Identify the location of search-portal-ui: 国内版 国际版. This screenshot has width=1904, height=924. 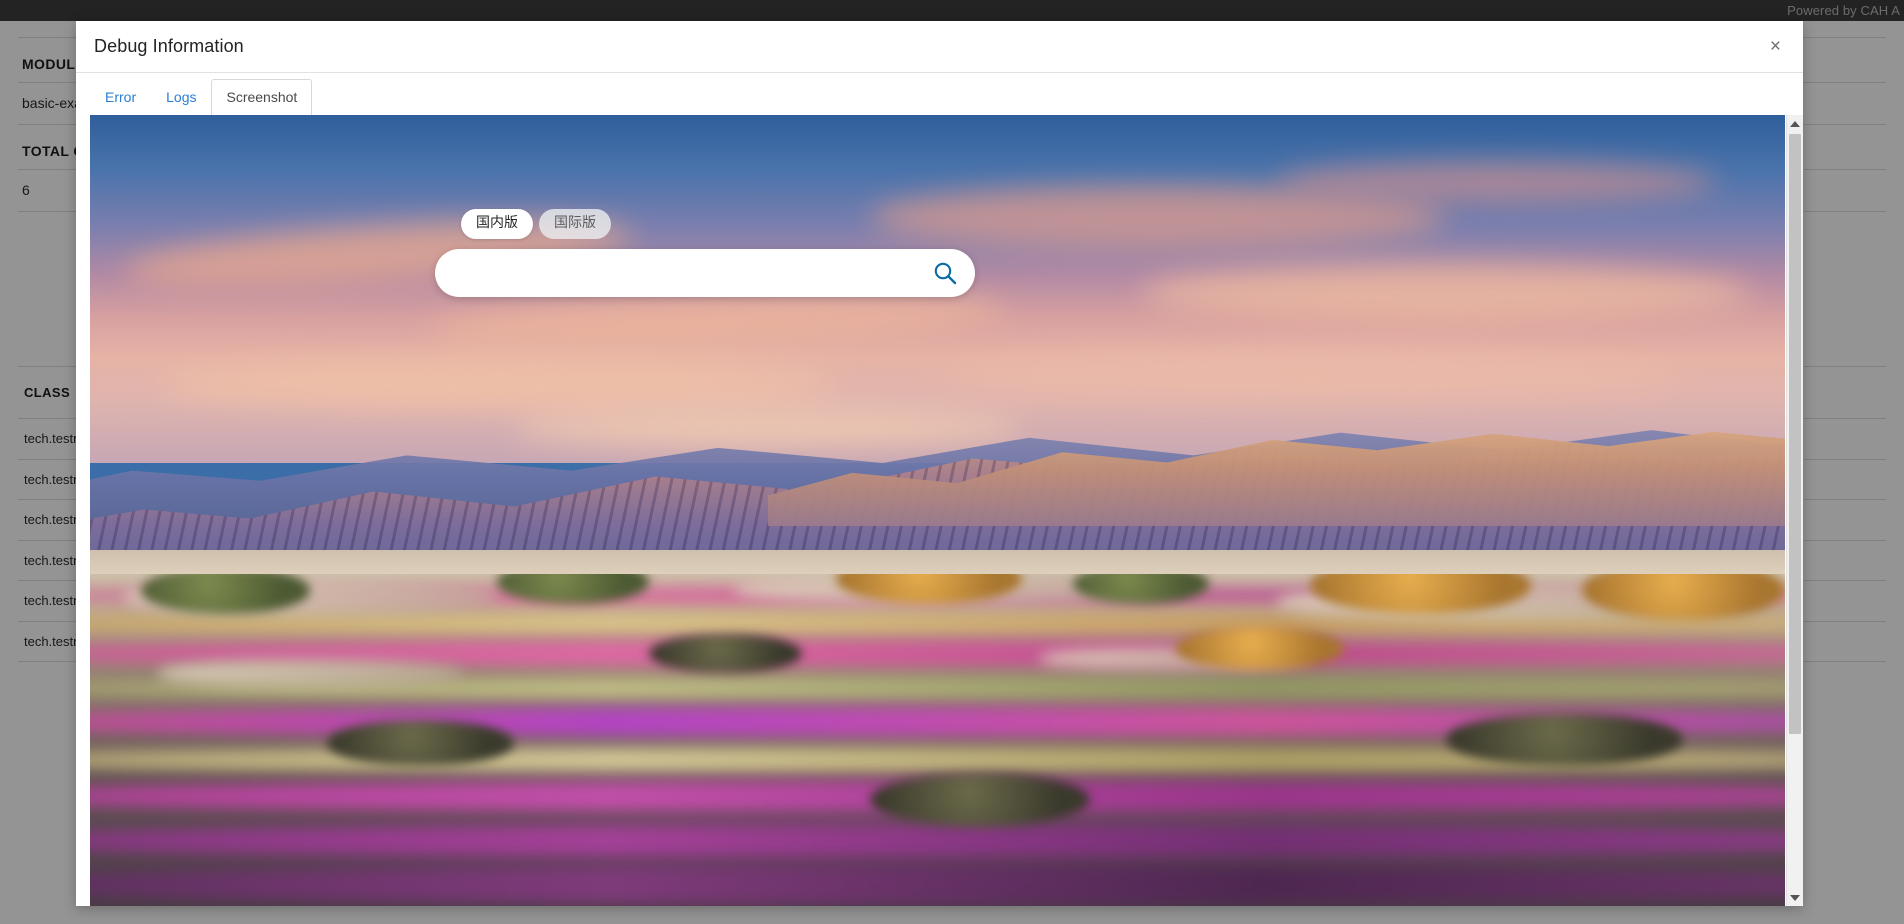
(705, 253).